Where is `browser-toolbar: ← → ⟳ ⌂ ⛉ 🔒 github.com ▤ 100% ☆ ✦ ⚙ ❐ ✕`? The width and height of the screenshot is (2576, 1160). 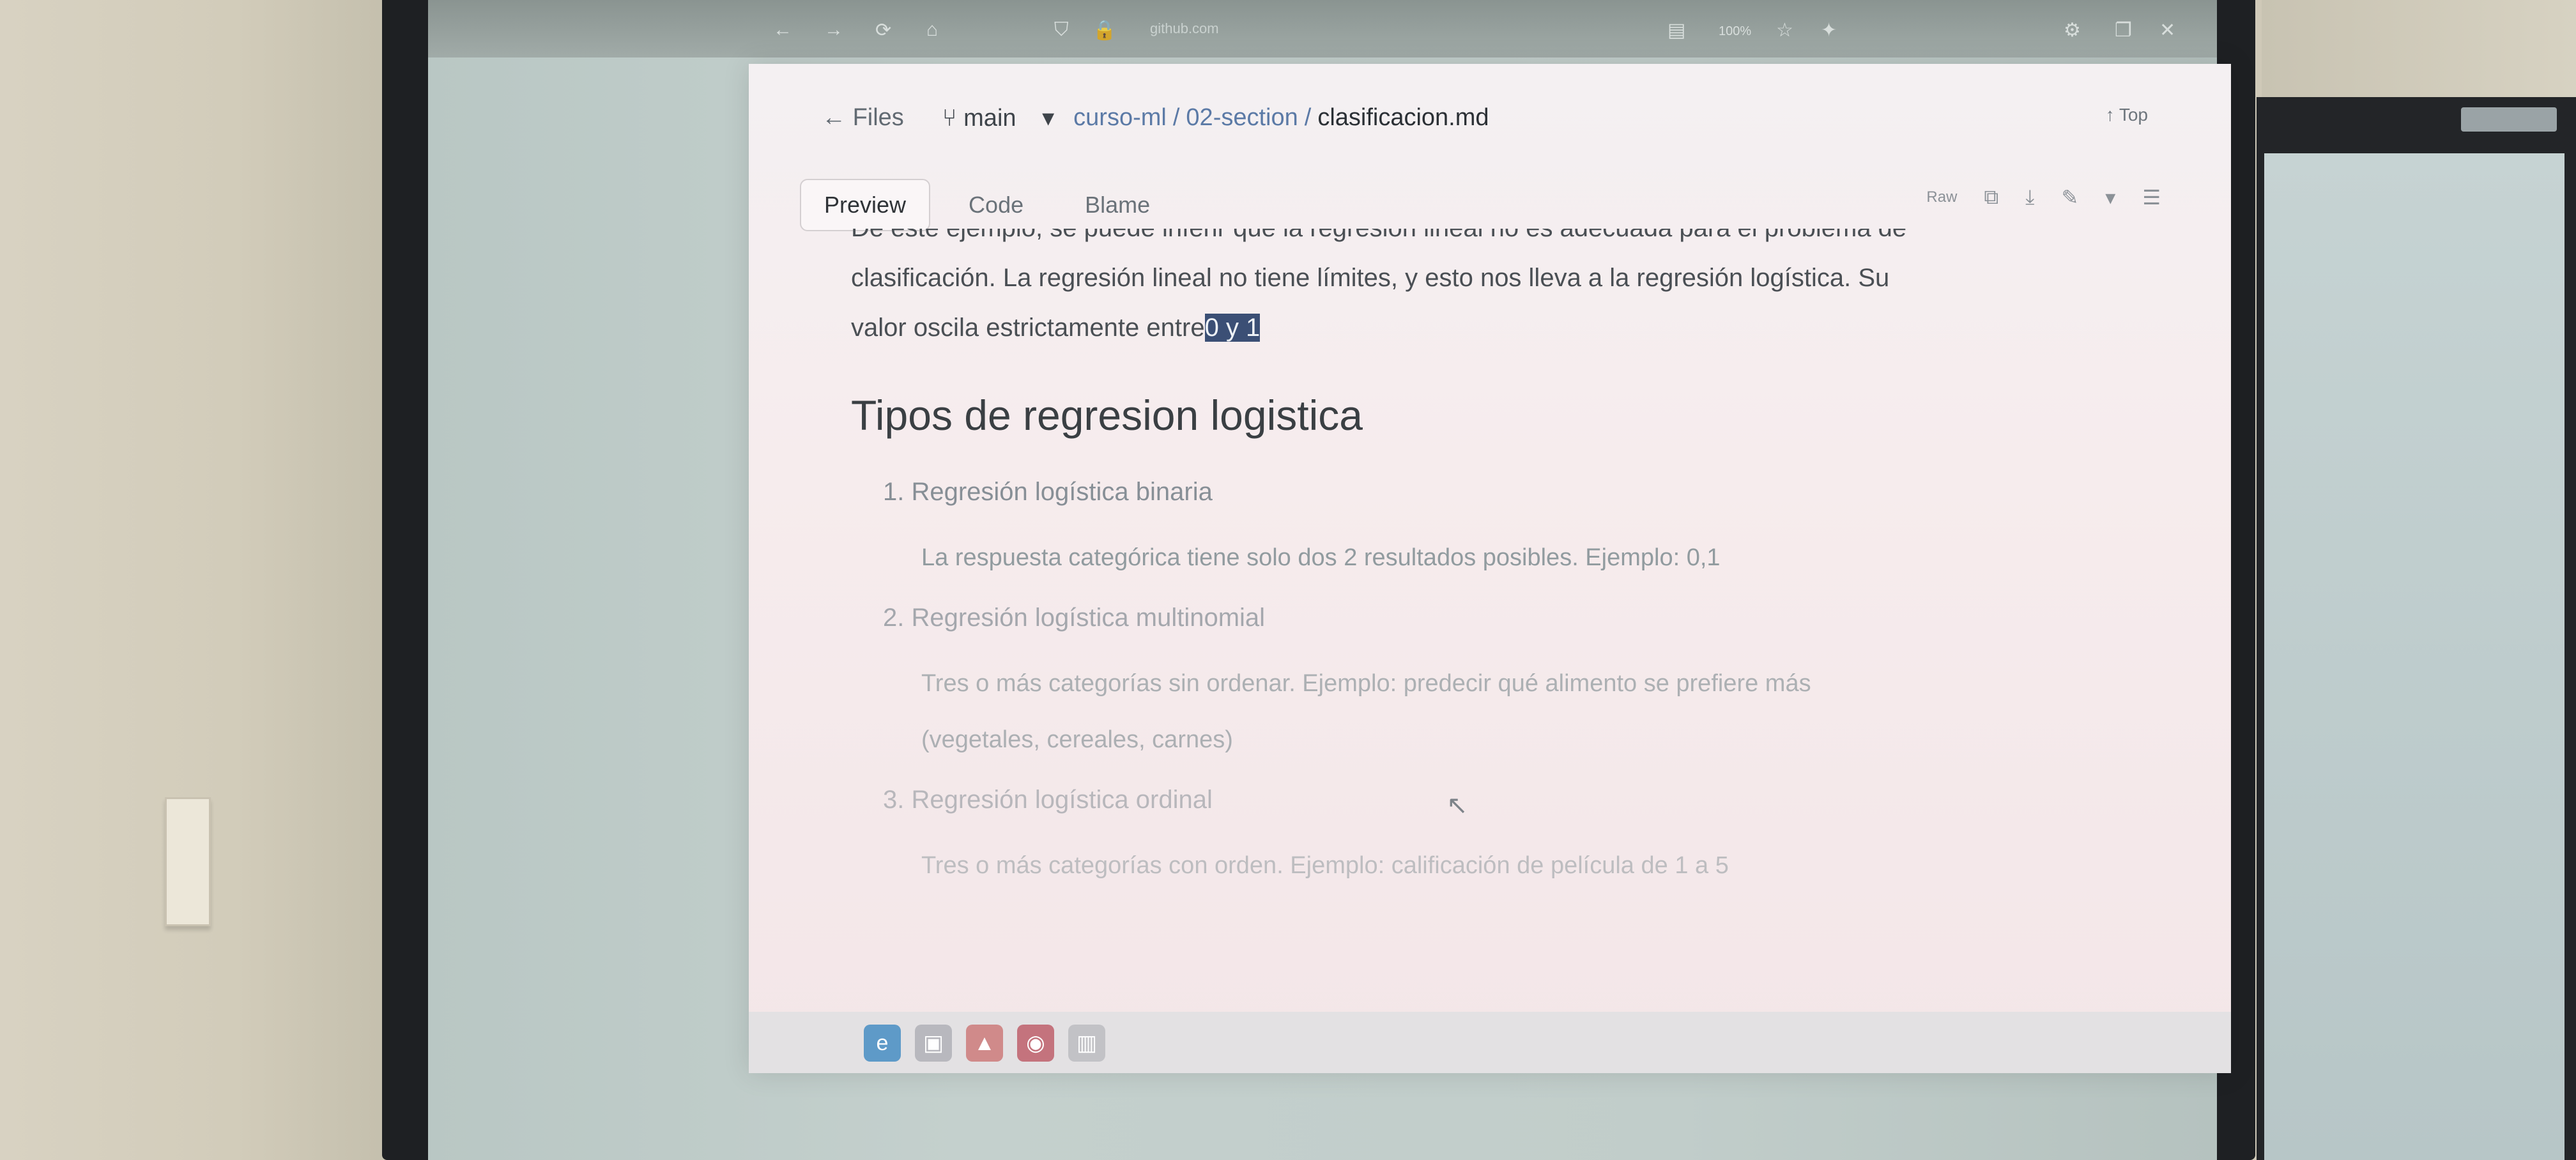
browser-toolbar: ← → ⟳ ⌂ ⛉ 🔒 github.com ▤ 100% ☆ ✦ ⚙ ❐ ✕ is located at coordinates (1322, 28).